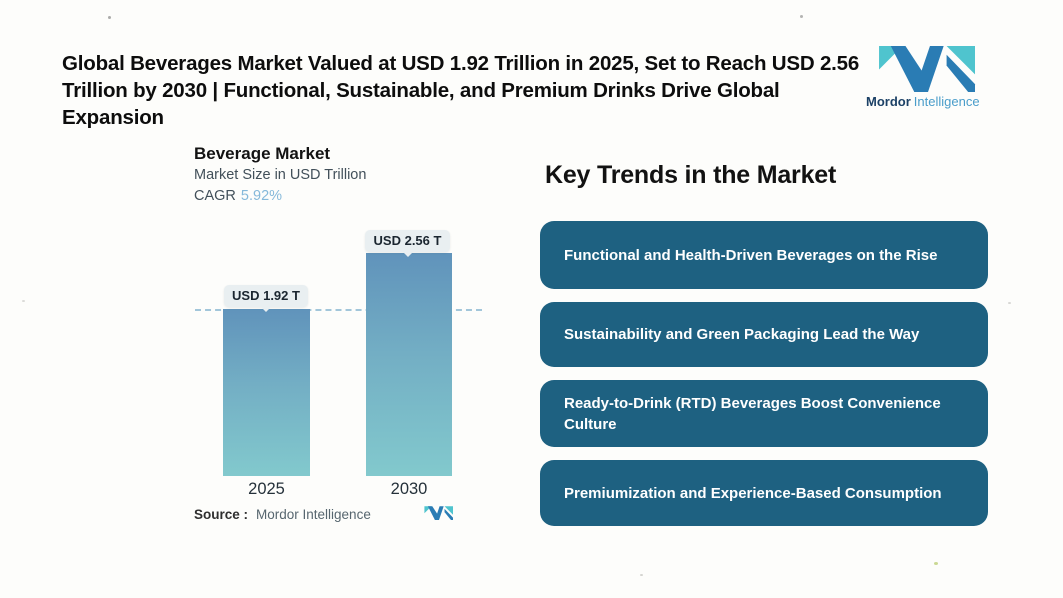  What do you see at coordinates (215, 196) in the screenshot?
I see `cagr-label: CAGR` at bounding box center [215, 196].